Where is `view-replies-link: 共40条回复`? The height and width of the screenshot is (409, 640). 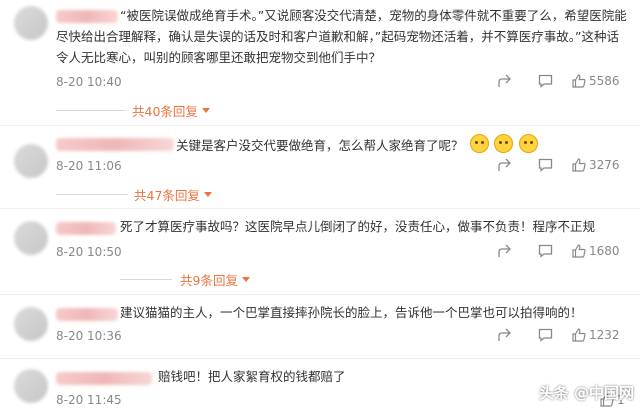 view-replies-link: 共40条回复 is located at coordinates (171, 110).